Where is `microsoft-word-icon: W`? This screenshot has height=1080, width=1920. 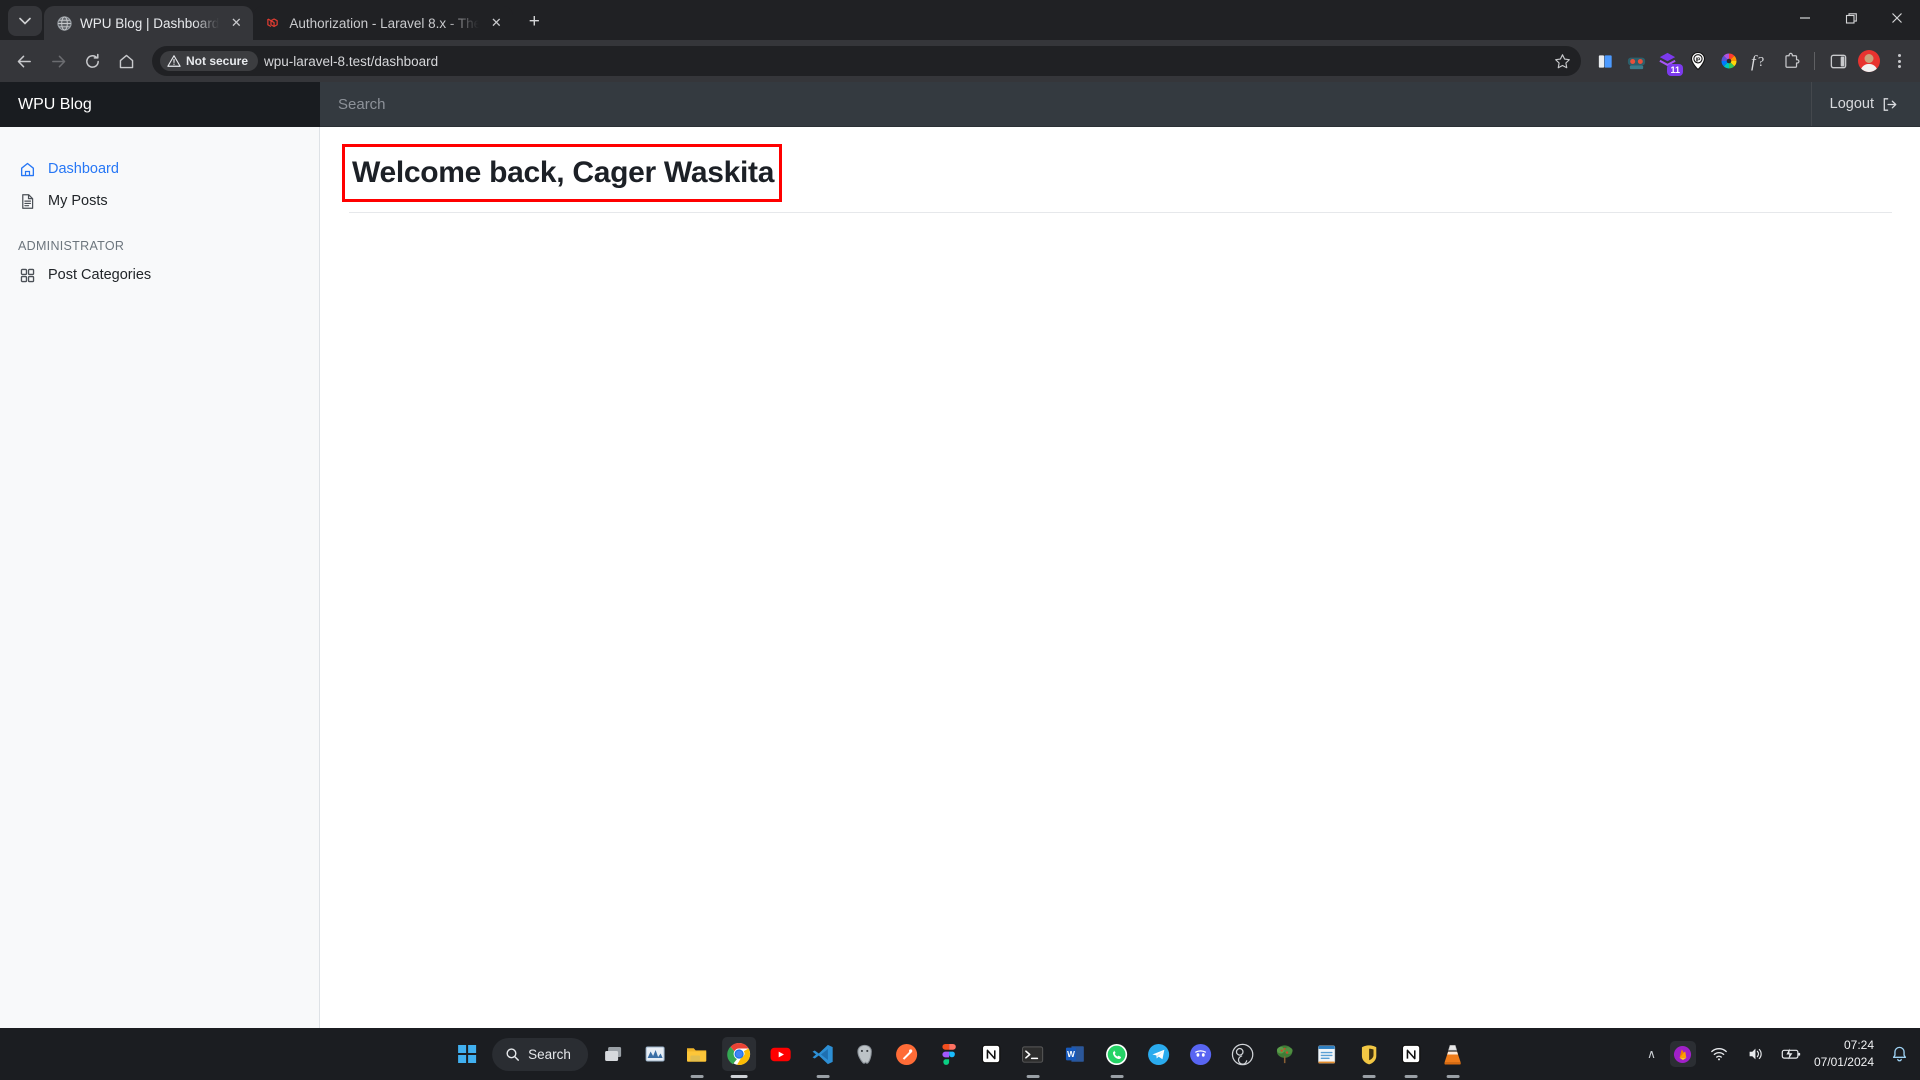
microsoft-word-icon: W is located at coordinates (1075, 1054).